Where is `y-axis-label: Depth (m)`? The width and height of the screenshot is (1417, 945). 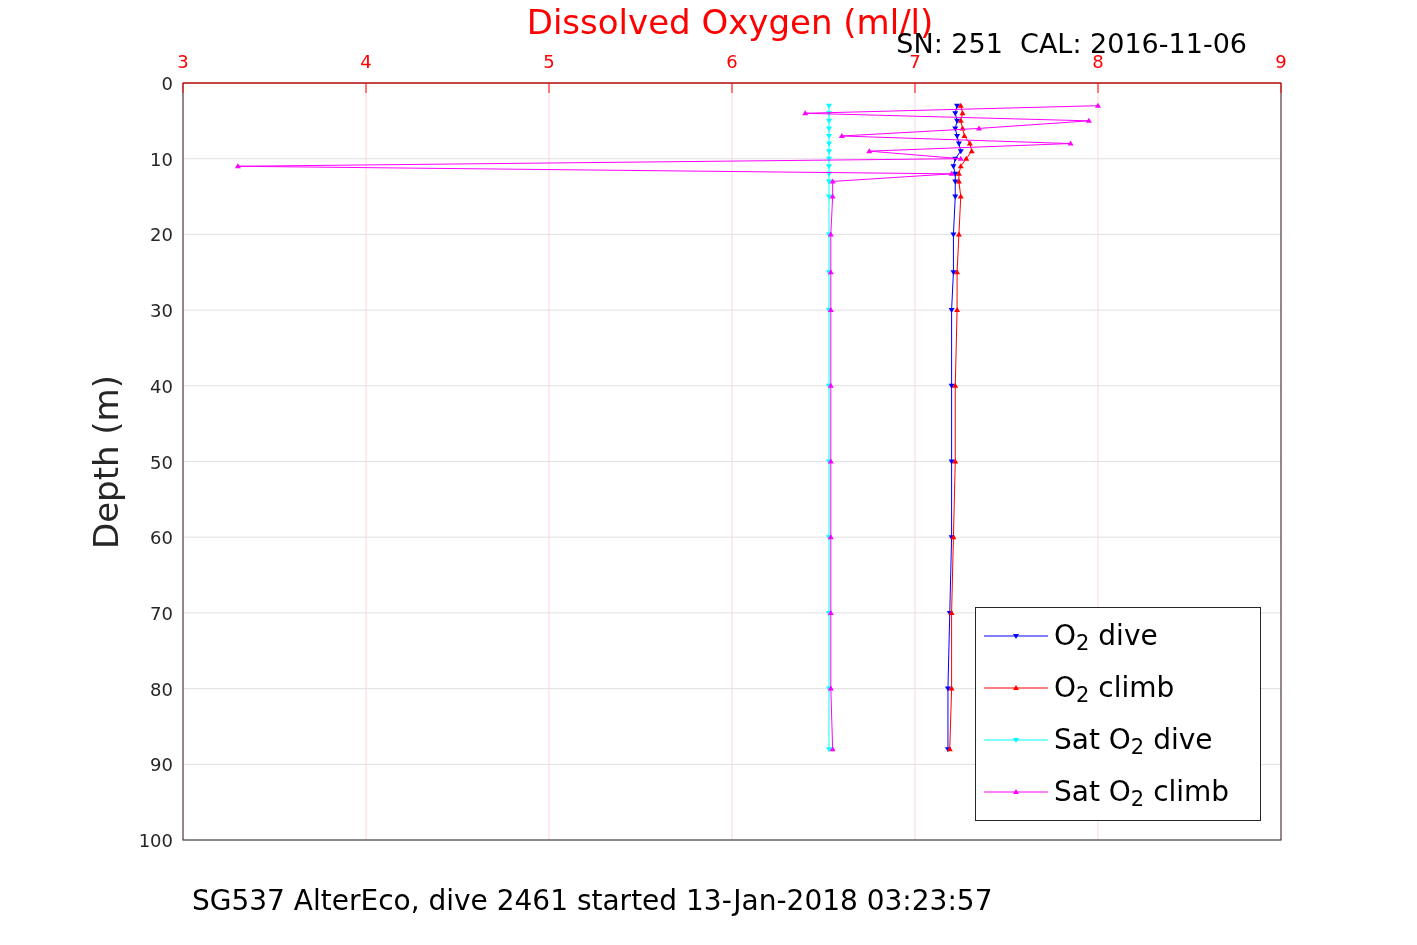 y-axis-label: Depth (m) is located at coordinates (106, 462).